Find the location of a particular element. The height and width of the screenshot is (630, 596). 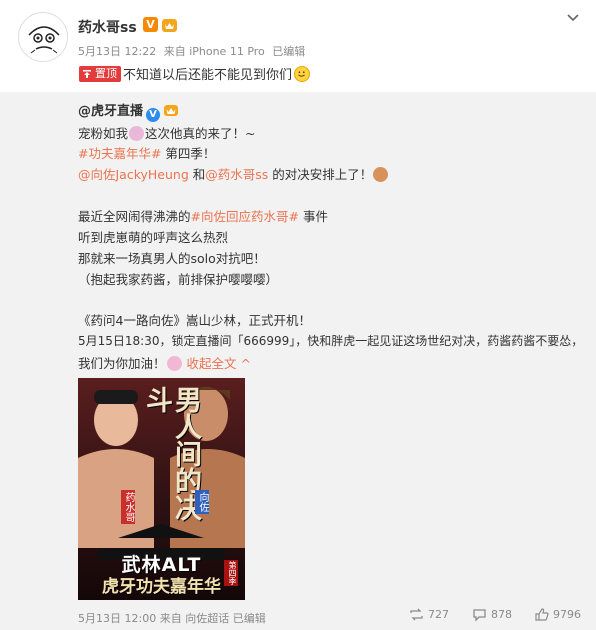

poster-name-right: 向佐 is located at coordinates (202, 502).